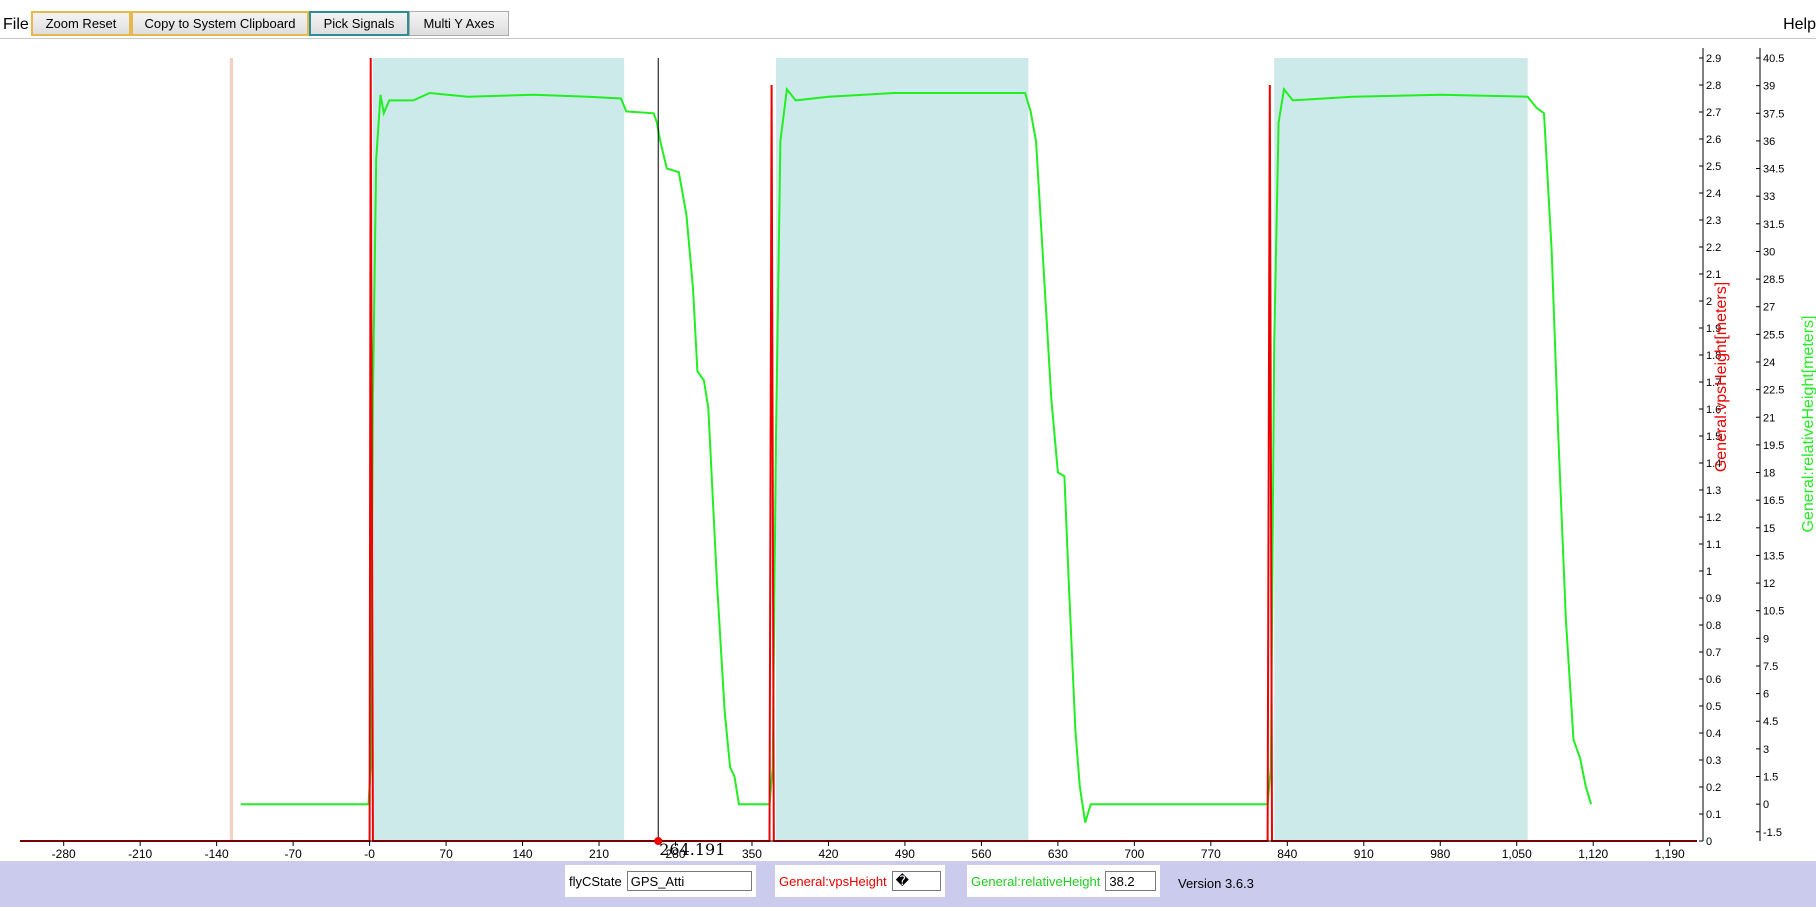 The width and height of the screenshot is (1816, 907). Describe the element at coordinates (1766, 805) in the screenshot. I see `right-y-tick-label: 0` at that location.